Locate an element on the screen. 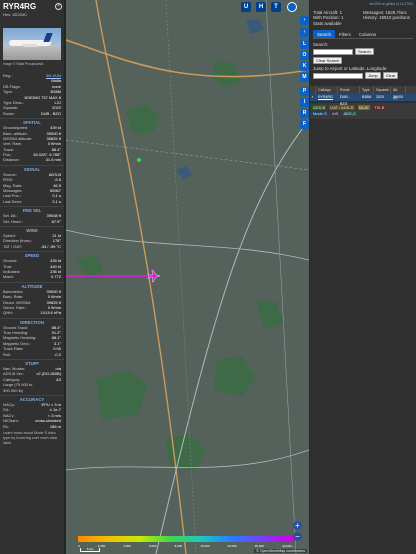 Image resolution: width=416 pixels, height=554 pixels. row-callsign: RYR4RG is located at coordinates (327, 97).